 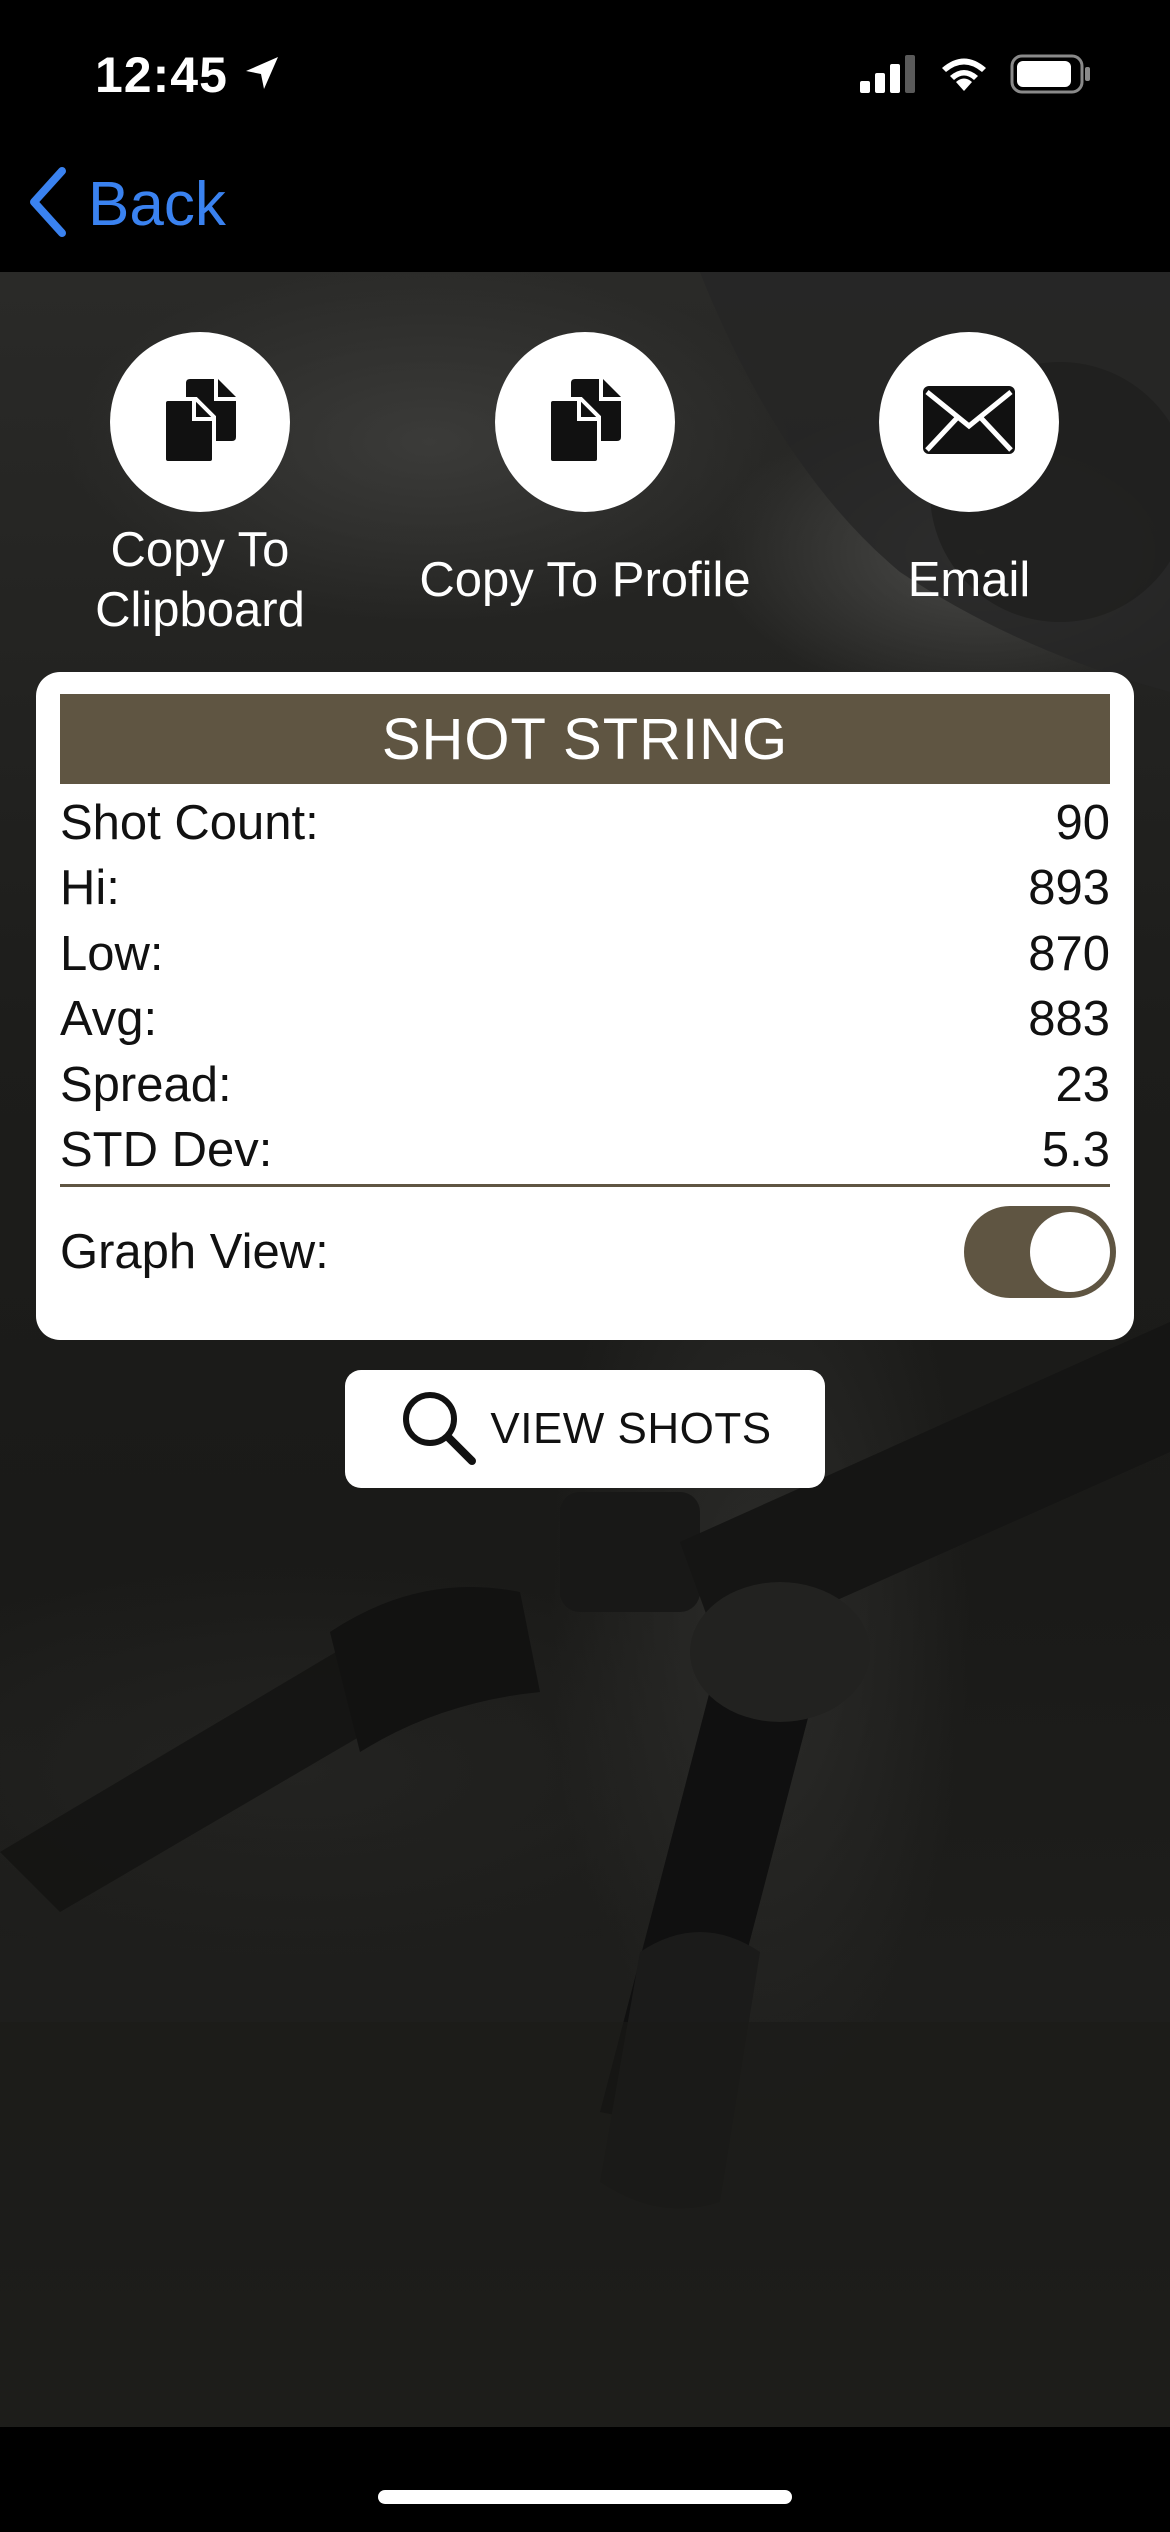 I want to click on stat-value: 5.3, so click(x=1075, y=1150).